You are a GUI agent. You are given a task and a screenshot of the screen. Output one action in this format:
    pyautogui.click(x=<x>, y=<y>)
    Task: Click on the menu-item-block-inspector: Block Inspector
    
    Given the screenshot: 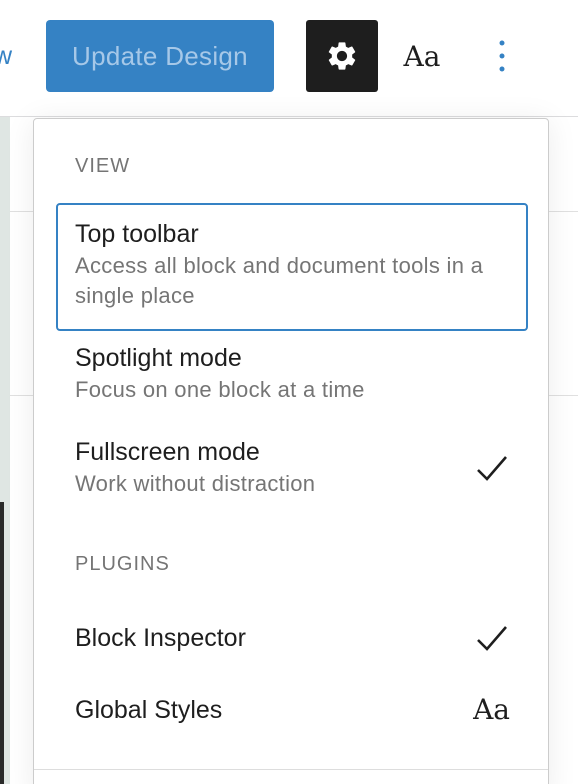 What is the action you would take?
    pyautogui.click(x=292, y=641)
    